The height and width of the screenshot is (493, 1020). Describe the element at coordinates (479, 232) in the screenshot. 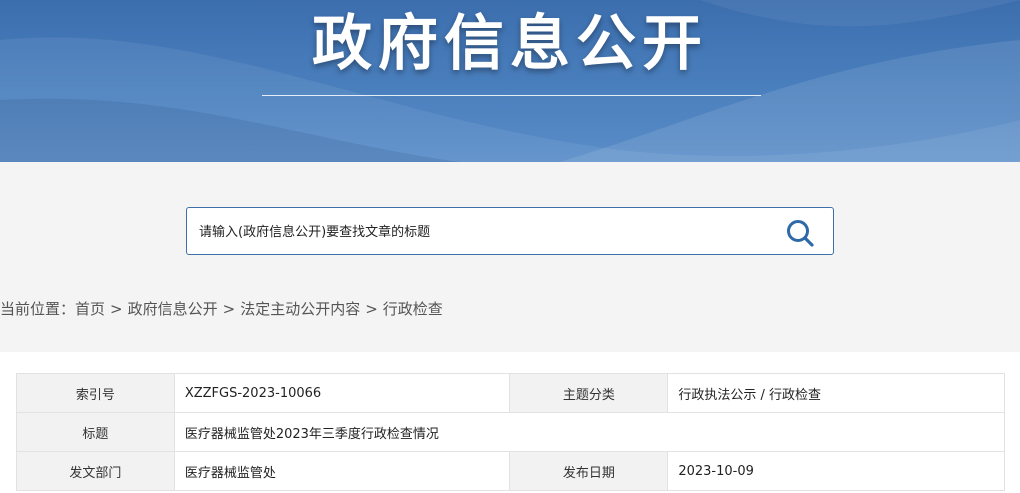

I see `search-input` at that location.